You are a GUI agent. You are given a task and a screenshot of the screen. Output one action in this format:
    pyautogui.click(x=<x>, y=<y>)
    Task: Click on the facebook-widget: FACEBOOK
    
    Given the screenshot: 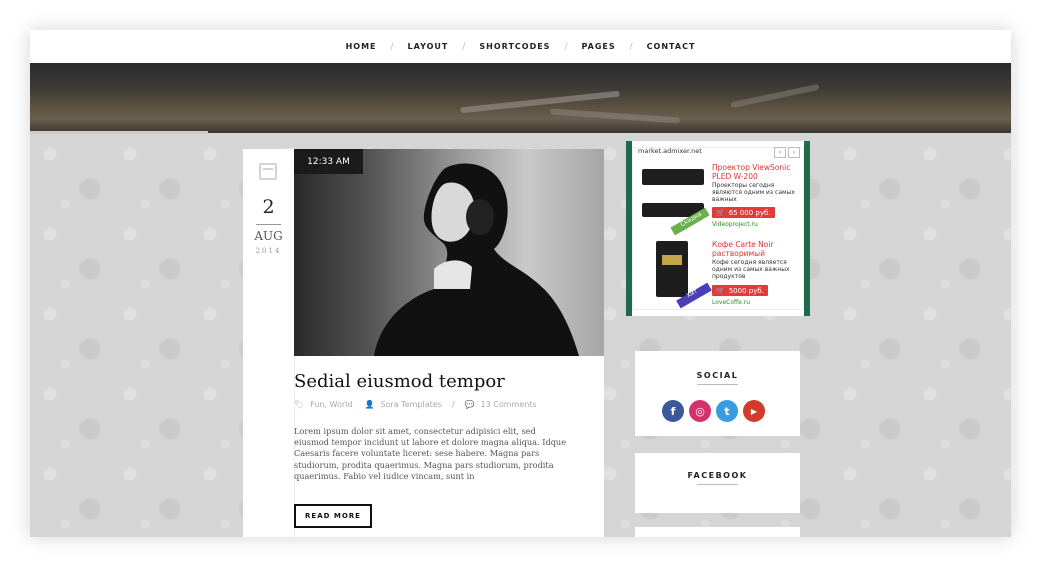 What is the action you would take?
    pyautogui.click(x=717, y=483)
    